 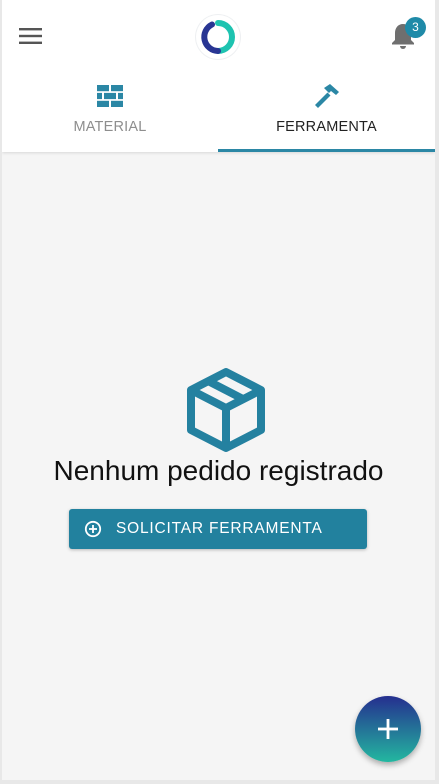 I want to click on tab-ferramenta: FERRAMENTA, so click(x=326, y=112).